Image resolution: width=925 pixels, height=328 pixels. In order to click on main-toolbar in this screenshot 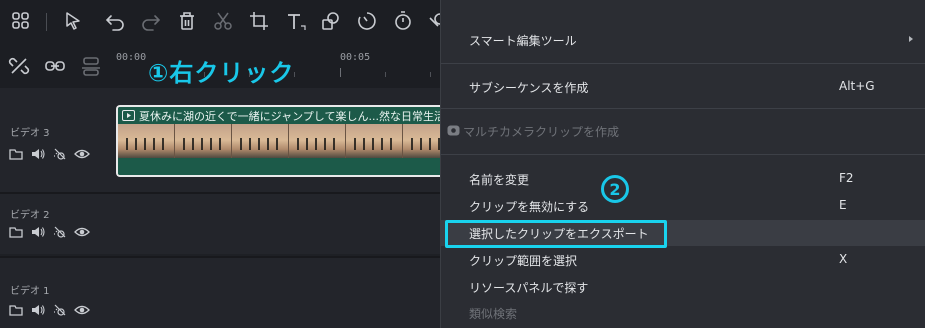, I will do `click(223, 22)`.